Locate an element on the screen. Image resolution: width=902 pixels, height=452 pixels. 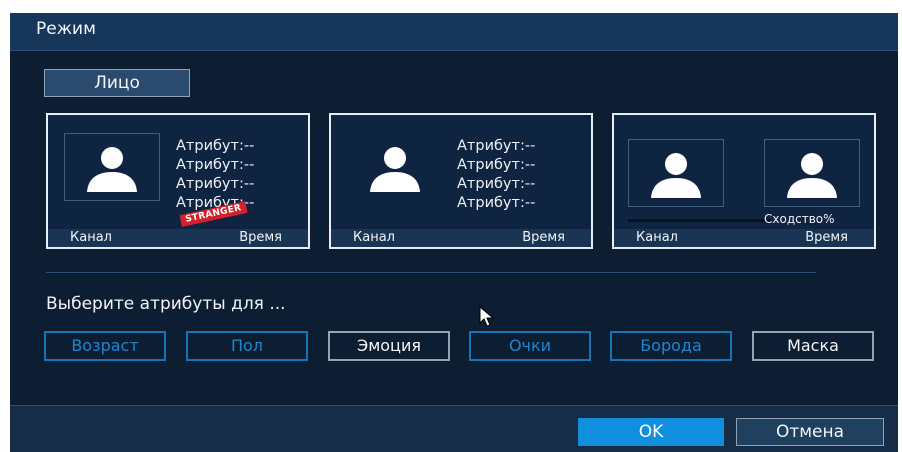
attribute-toggle-gender: Пол is located at coordinates (247, 346).